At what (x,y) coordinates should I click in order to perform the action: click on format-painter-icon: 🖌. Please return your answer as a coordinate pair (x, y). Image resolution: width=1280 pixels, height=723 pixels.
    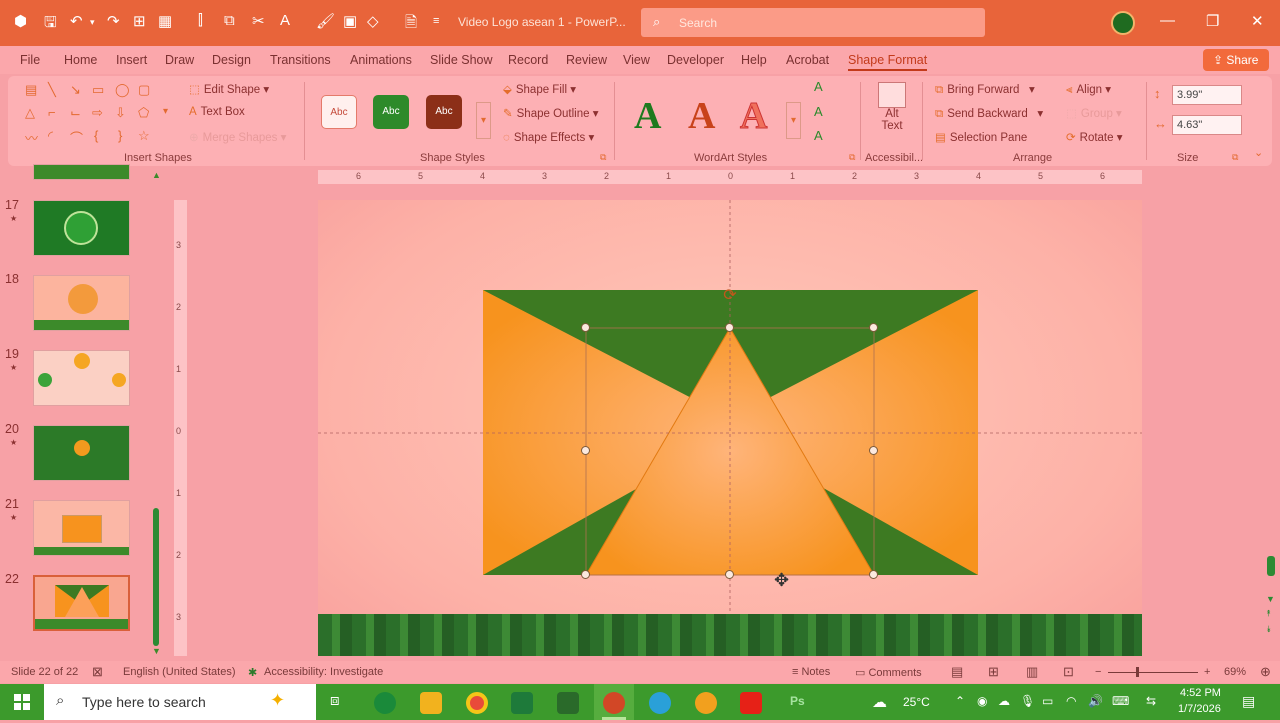
    Looking at the image, I should click on (325, 21).